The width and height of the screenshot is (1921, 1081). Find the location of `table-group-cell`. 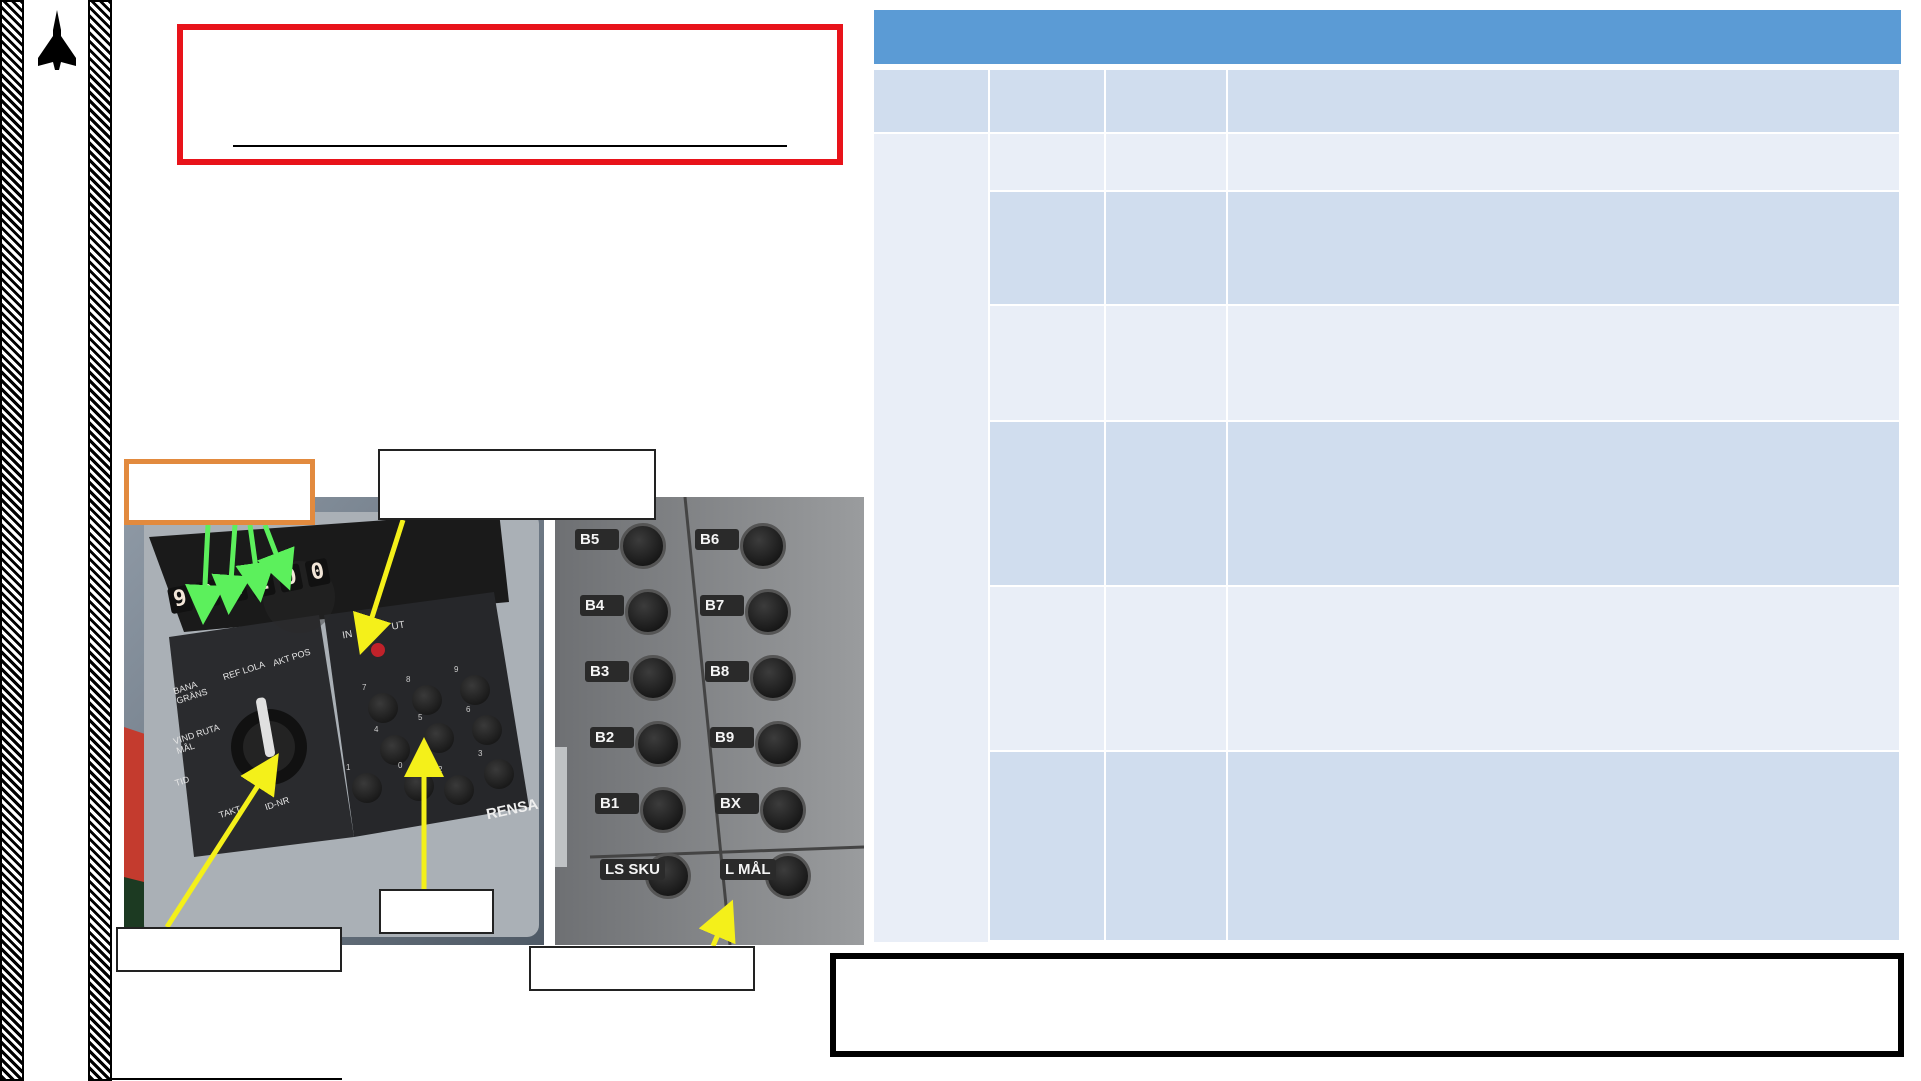

table-group-cell is located at coordinates (931, 538).